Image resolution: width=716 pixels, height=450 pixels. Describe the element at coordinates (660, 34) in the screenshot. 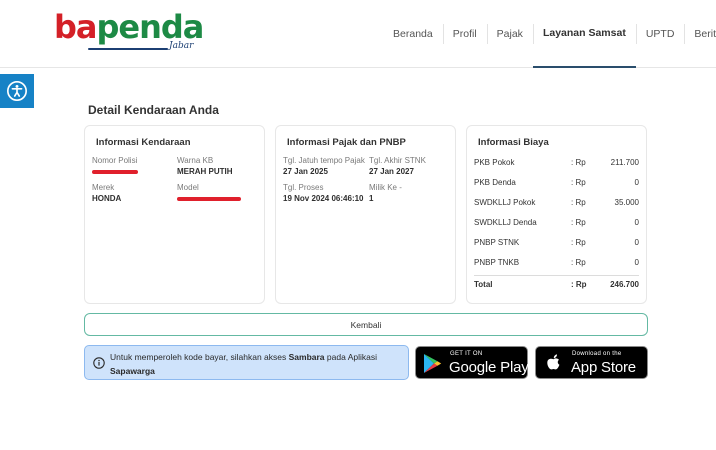

I see `nav-item-uptd: UPTD` at that location.